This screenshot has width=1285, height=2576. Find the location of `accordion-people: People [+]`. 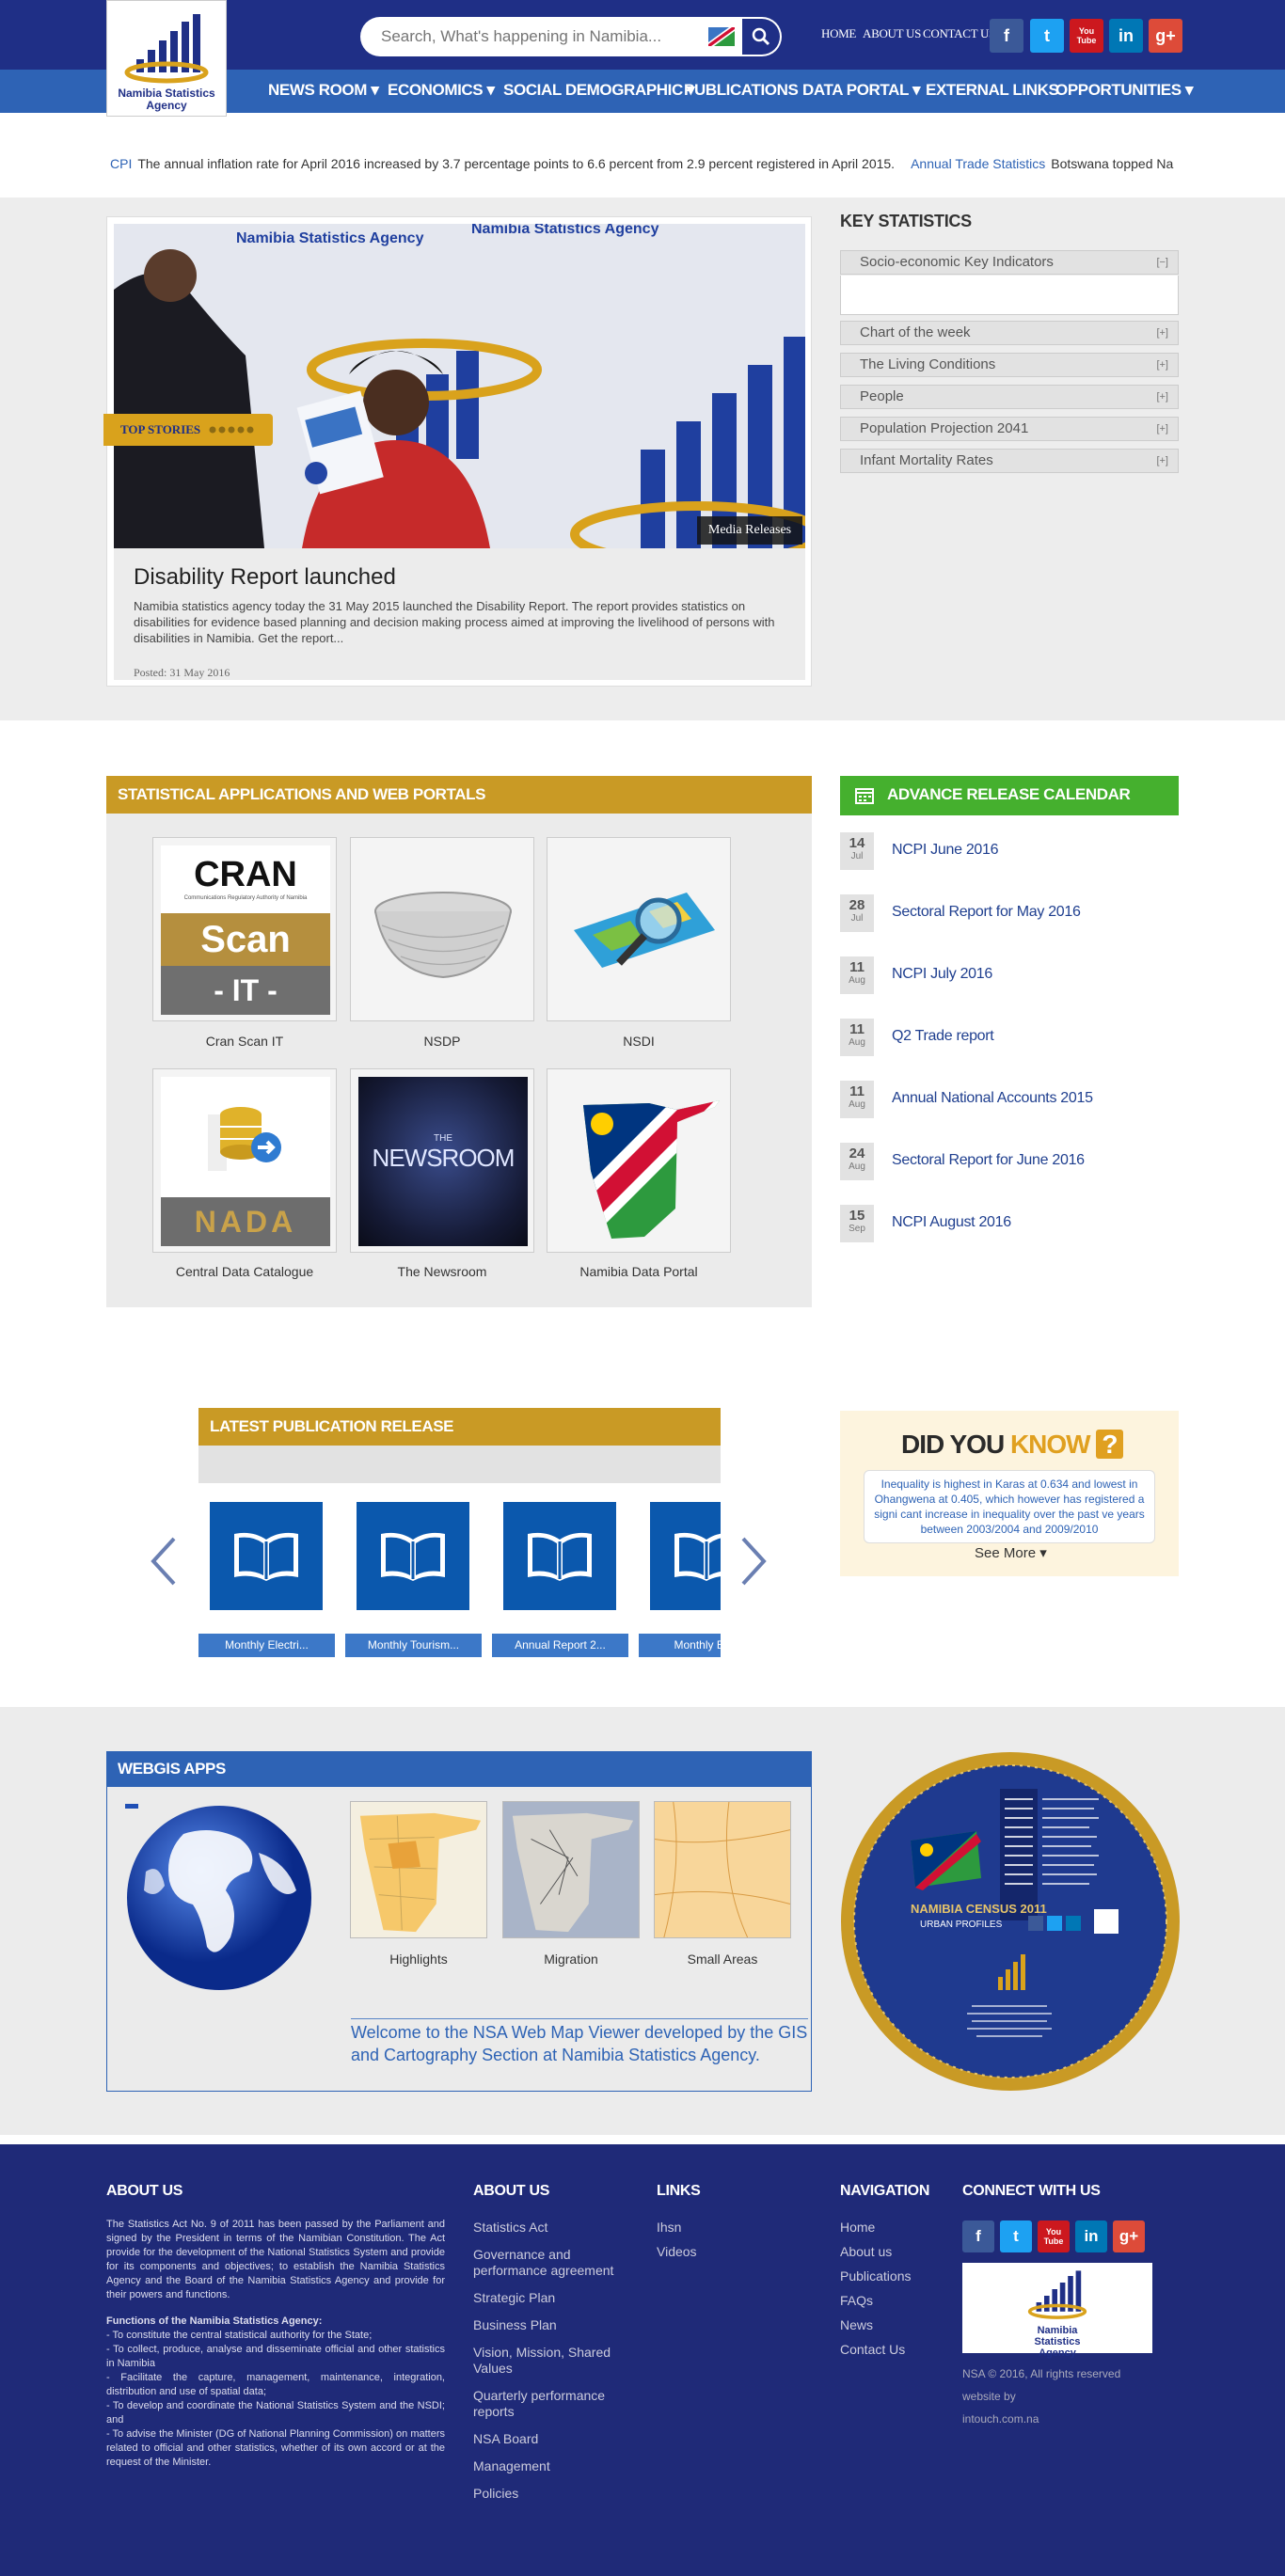

accordion-people: People [+] is located at coordinates (1009, 397).